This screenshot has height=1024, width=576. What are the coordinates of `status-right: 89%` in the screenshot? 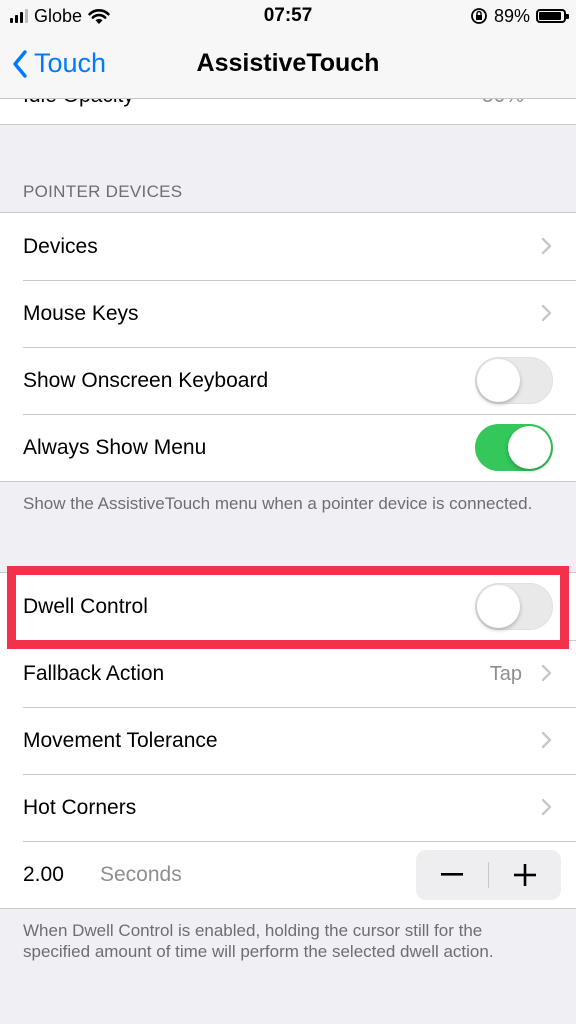 It's located at (519, 16).